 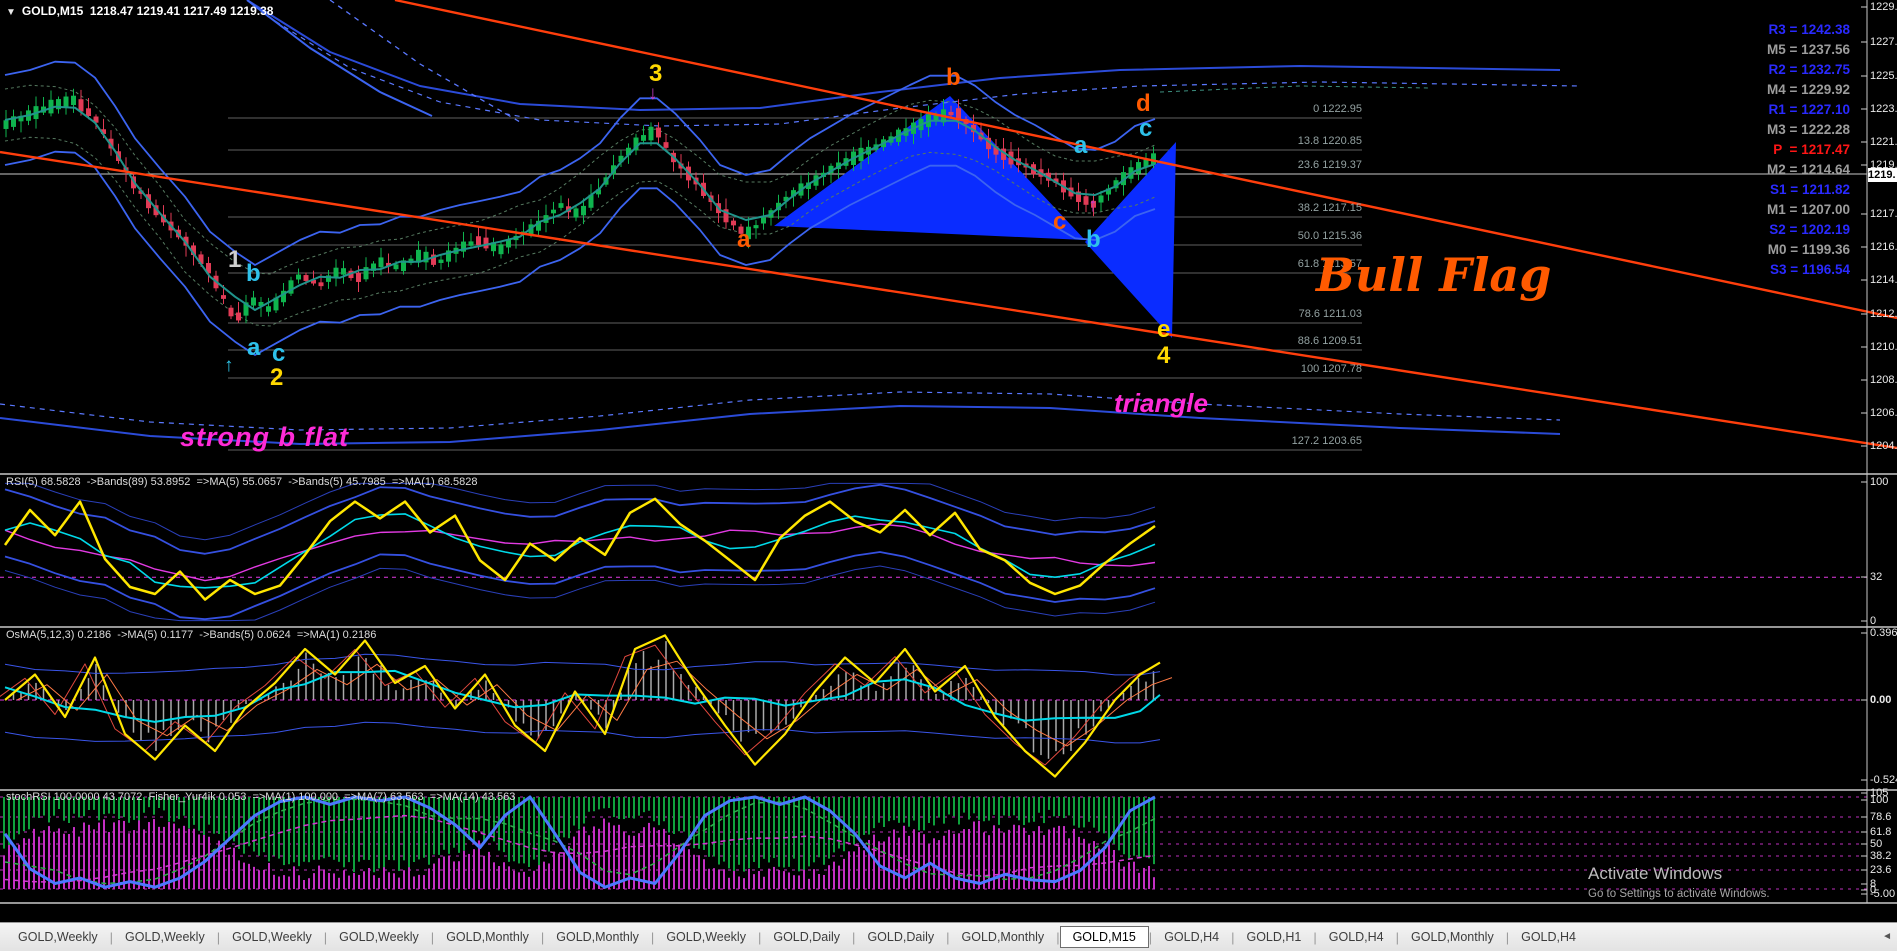 What do you see at coordinates (1883, 633) in the screenshot?
I see `osma-scale-label: 0.3961` at bounding box center [1883, 633].